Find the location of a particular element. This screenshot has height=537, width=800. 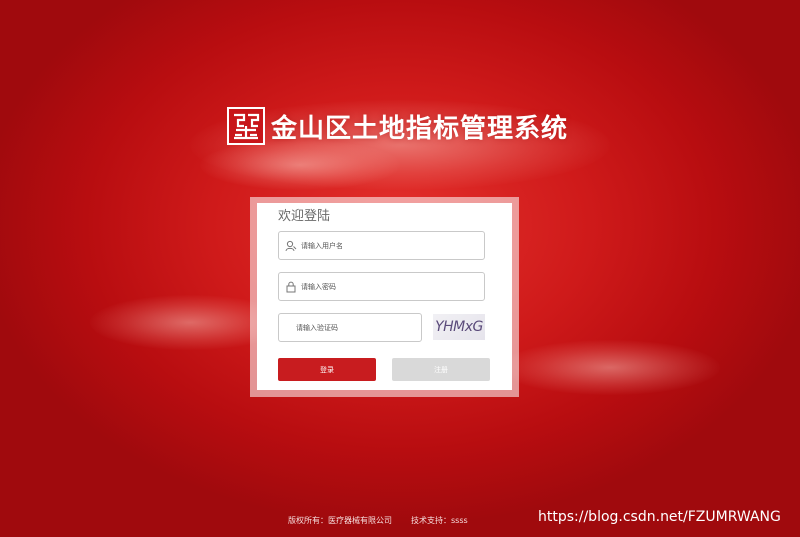

copyright-text: 版权所有：医疗器械有限公司 is located at coordinates (340, 520).